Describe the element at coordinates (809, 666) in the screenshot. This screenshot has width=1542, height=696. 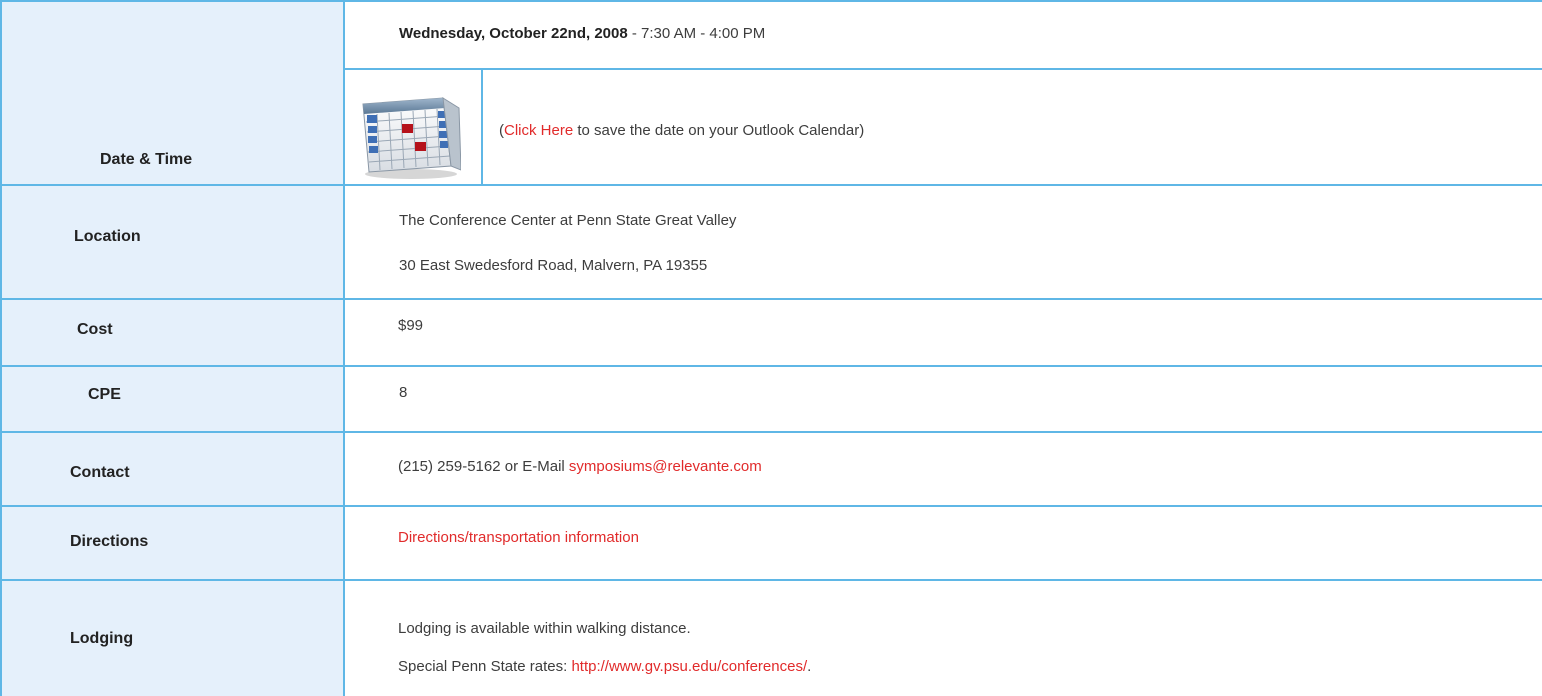
I see `lodging-rates-suffix: .` at that location.